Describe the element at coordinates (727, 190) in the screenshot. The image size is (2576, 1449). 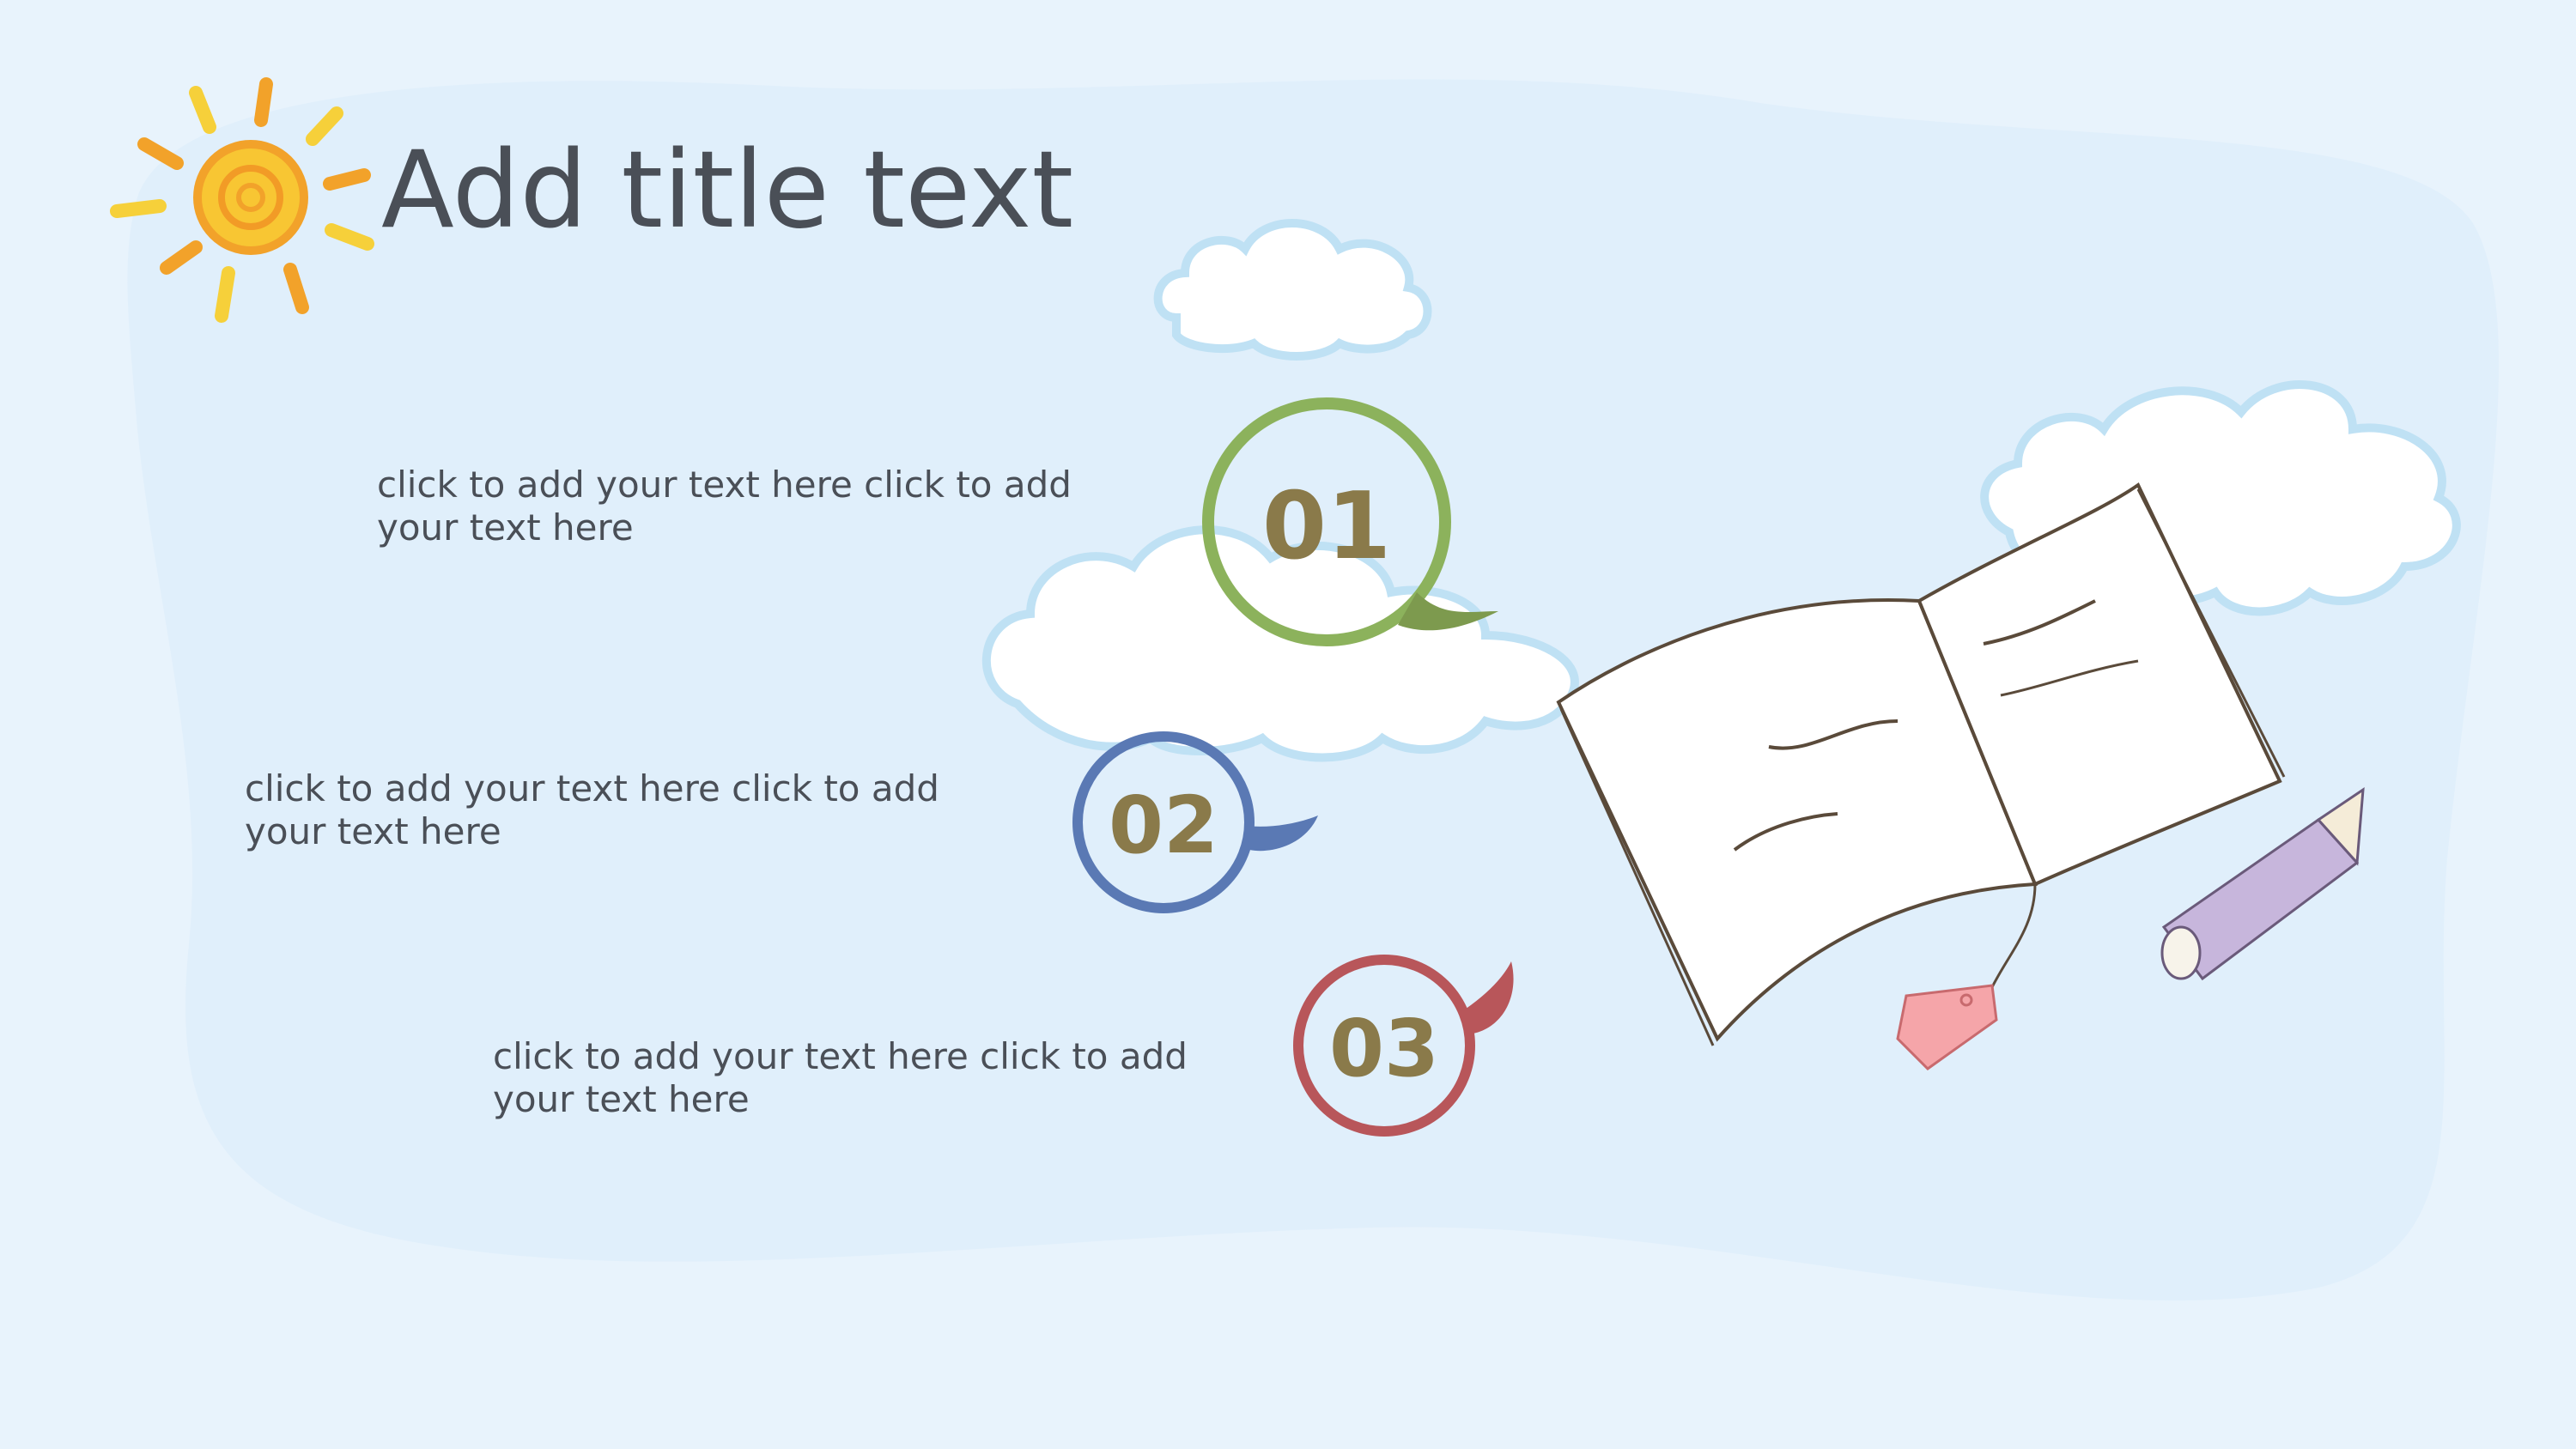
I see `slide-title: Add title text` at that location.